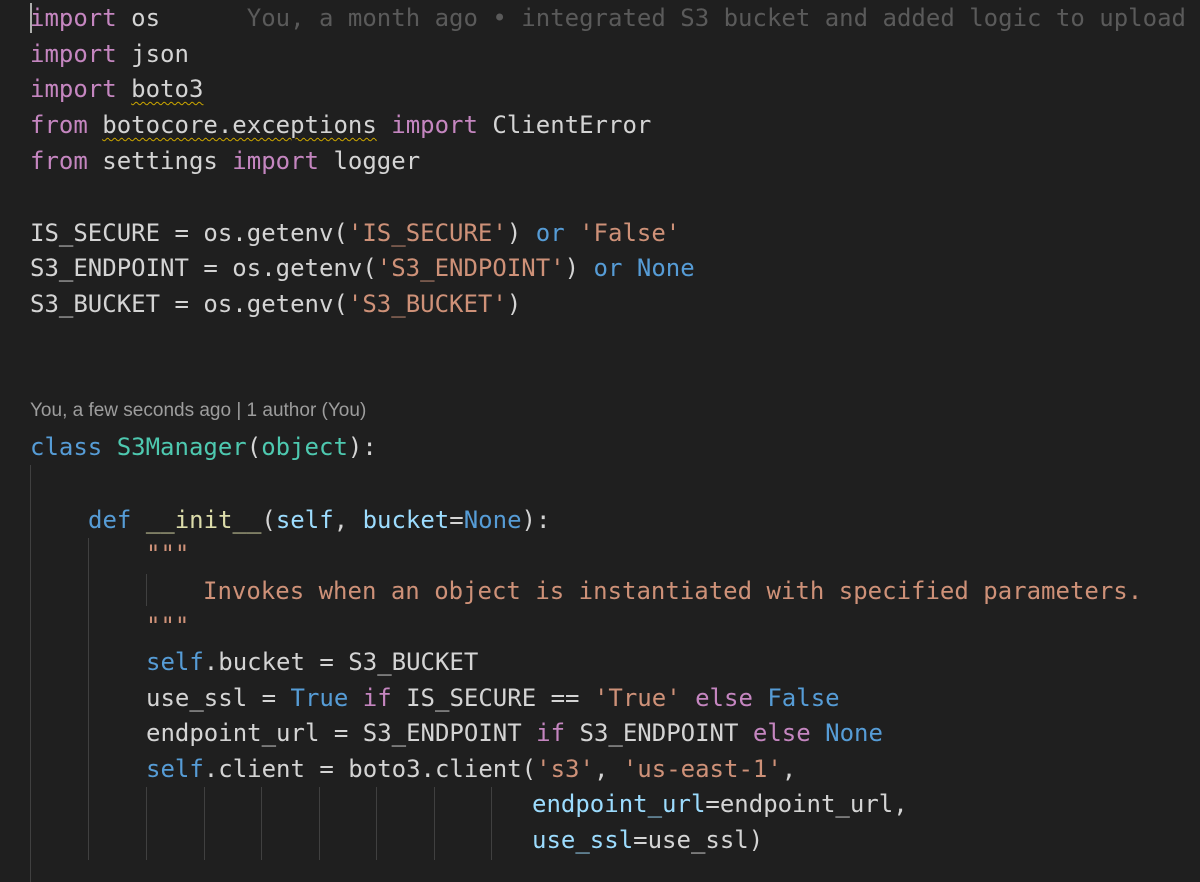 The width and height of the screenshot is (1200, 882). I want to click on assignment: IS_SECURE = os.getenv(, so click(189, 233).